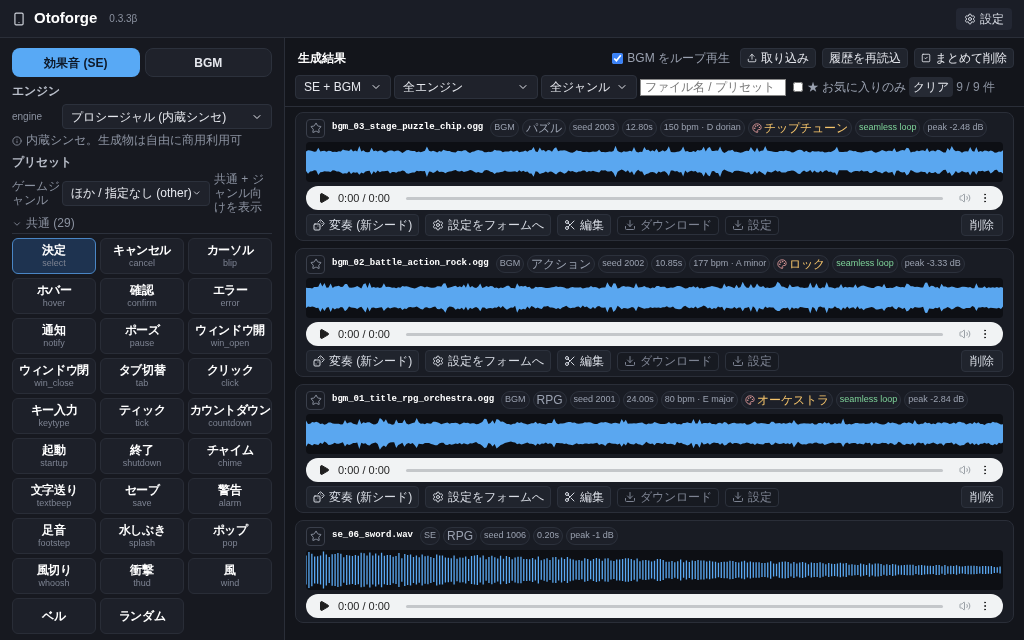 Image resolution: width=1024 pixels, height=640 pixels. What do you see at coordinates (408, 128) in the screenshot?
I see `file-name: bgm_03_stage_puzzle_chip.ogg` at bounding box center [408, 128].